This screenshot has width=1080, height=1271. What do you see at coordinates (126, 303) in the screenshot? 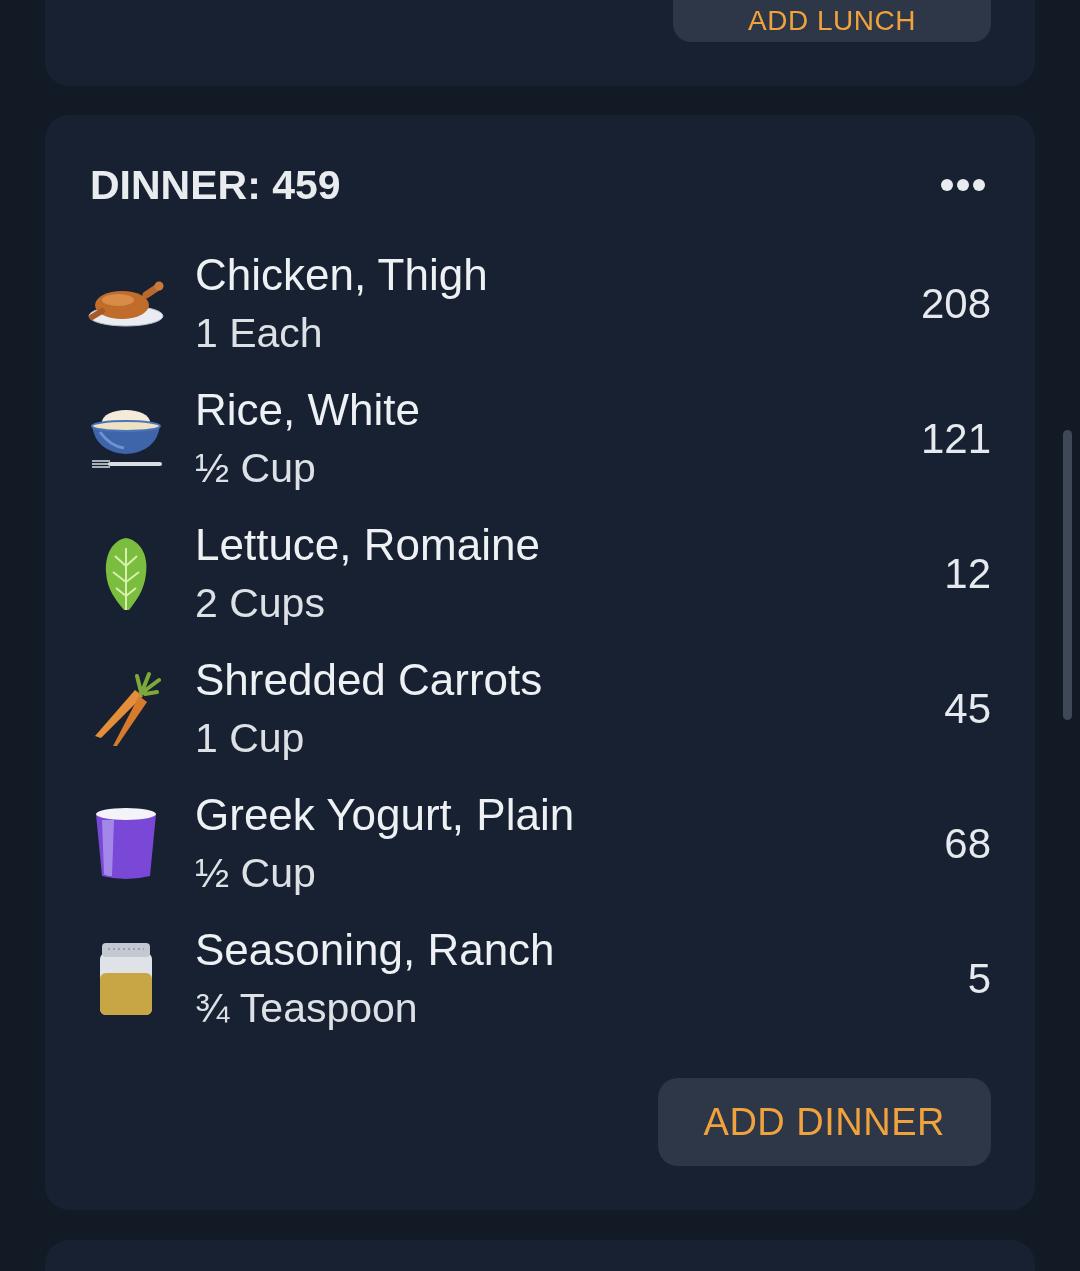
I see `roast-chicken-icon` at bounding box center [126, 303].